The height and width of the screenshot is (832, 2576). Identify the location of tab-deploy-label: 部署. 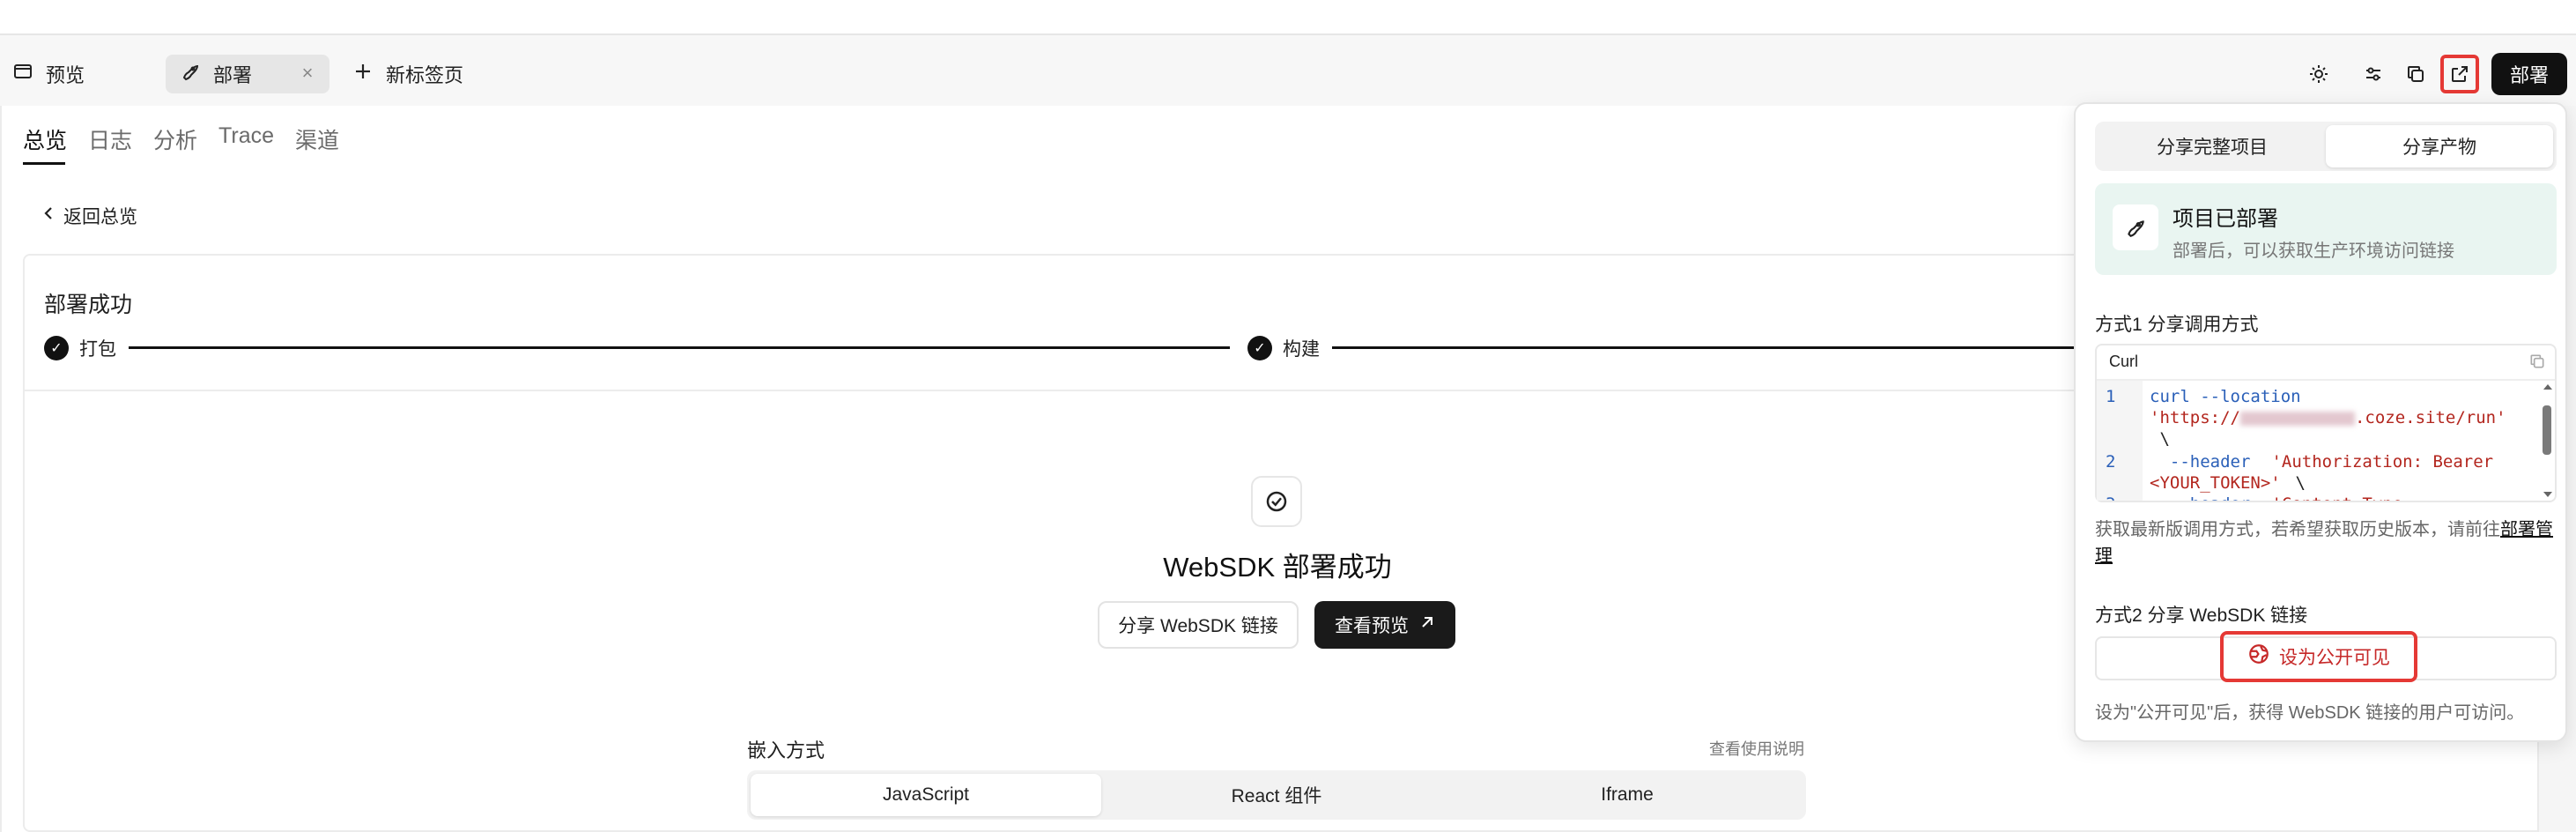
(233, 75).